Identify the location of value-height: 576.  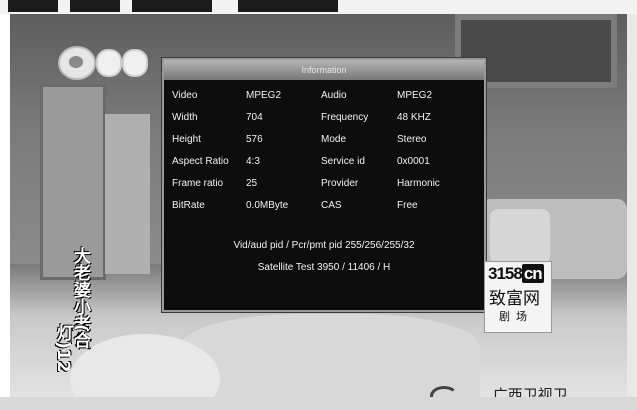
(254, 139).